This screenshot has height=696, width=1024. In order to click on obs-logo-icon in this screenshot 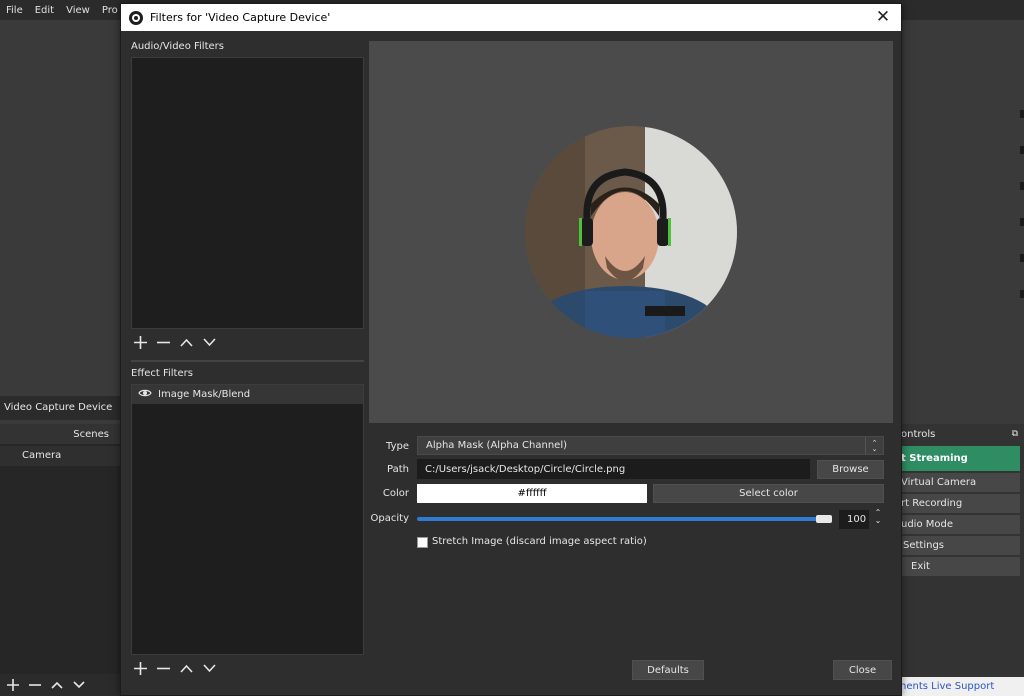, I will do `click(136, 17)`.